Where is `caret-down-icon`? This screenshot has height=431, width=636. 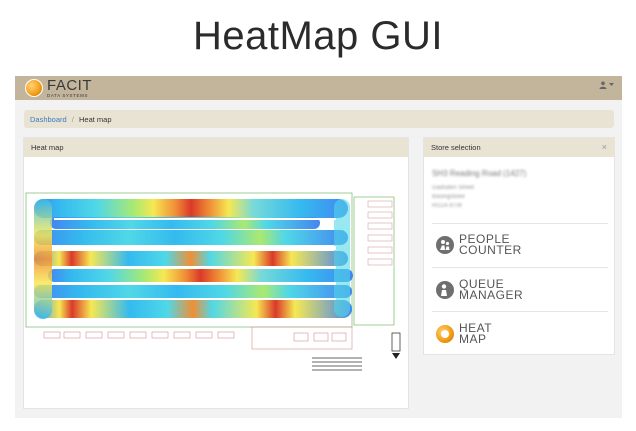 caret-down-icon is located at coordinates (611, 84).